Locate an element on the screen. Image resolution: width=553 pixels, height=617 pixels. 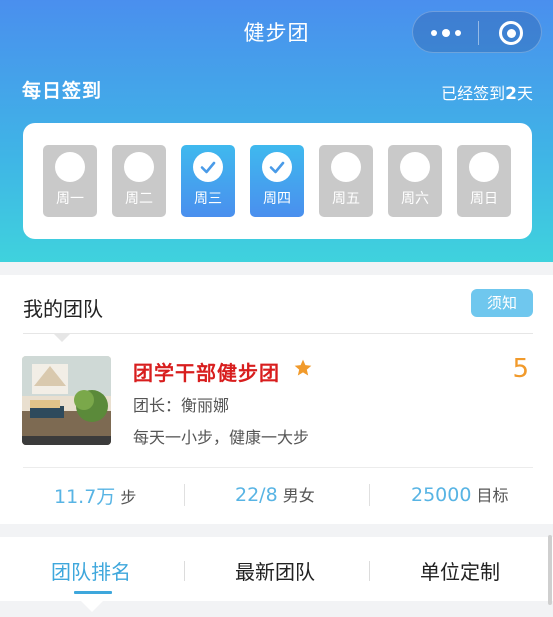
day-label: 周日 is located at coordinates (484, 199).